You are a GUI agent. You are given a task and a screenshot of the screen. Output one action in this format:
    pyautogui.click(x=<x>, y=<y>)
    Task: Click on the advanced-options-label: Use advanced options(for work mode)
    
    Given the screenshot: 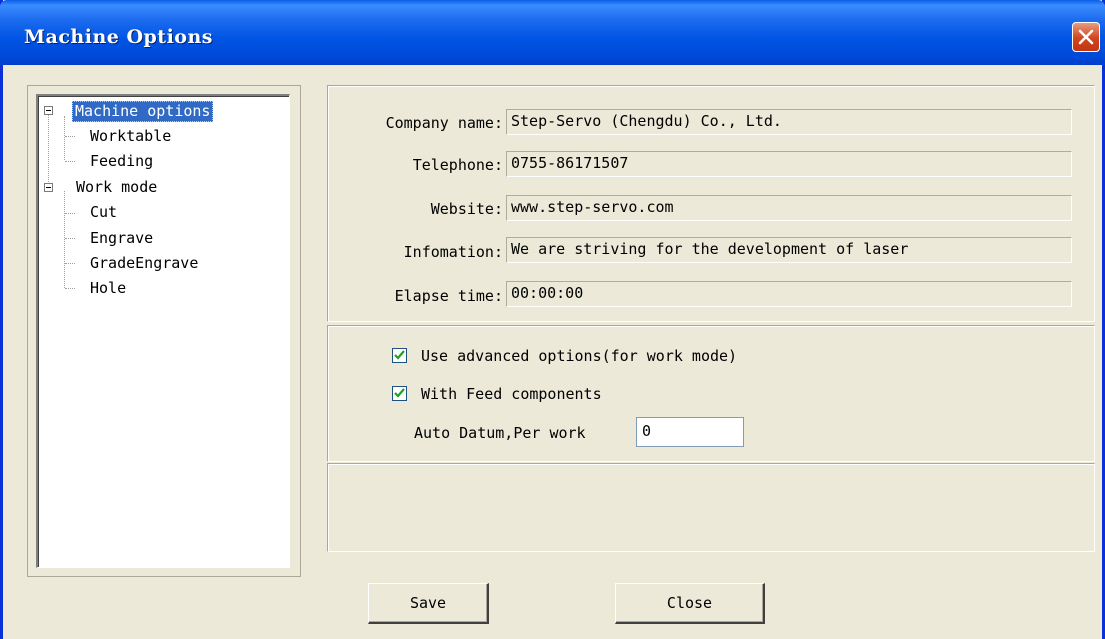 What is the action you would take?
    pyautogui.click(x=579, y=356)
    